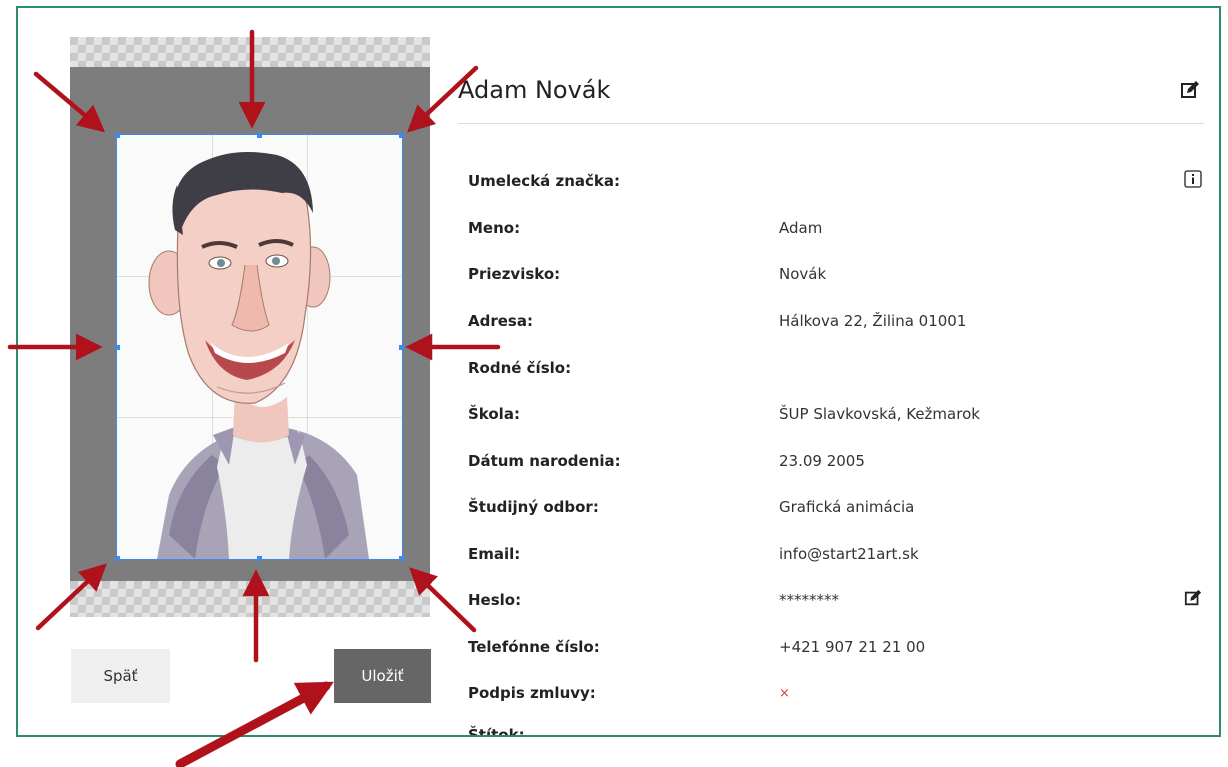  What do you see at coordinates (117, 135) in the screenshot?
I see `crop-handle-top-left` at bounding box center [117, 135].